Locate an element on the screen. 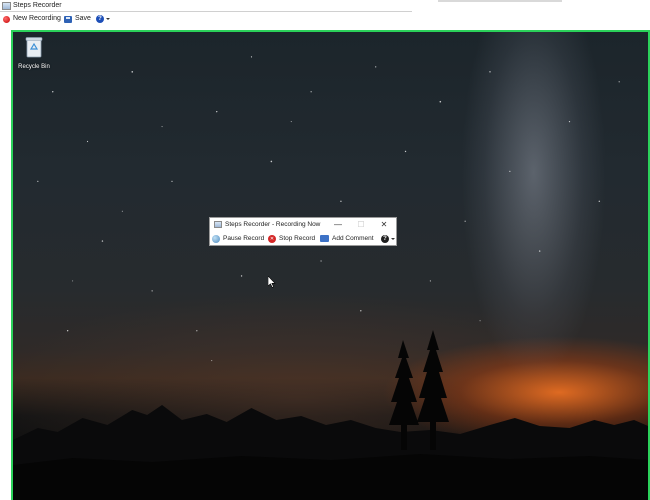  new-recording-label: New Recording is located at coordinates (37, 18).